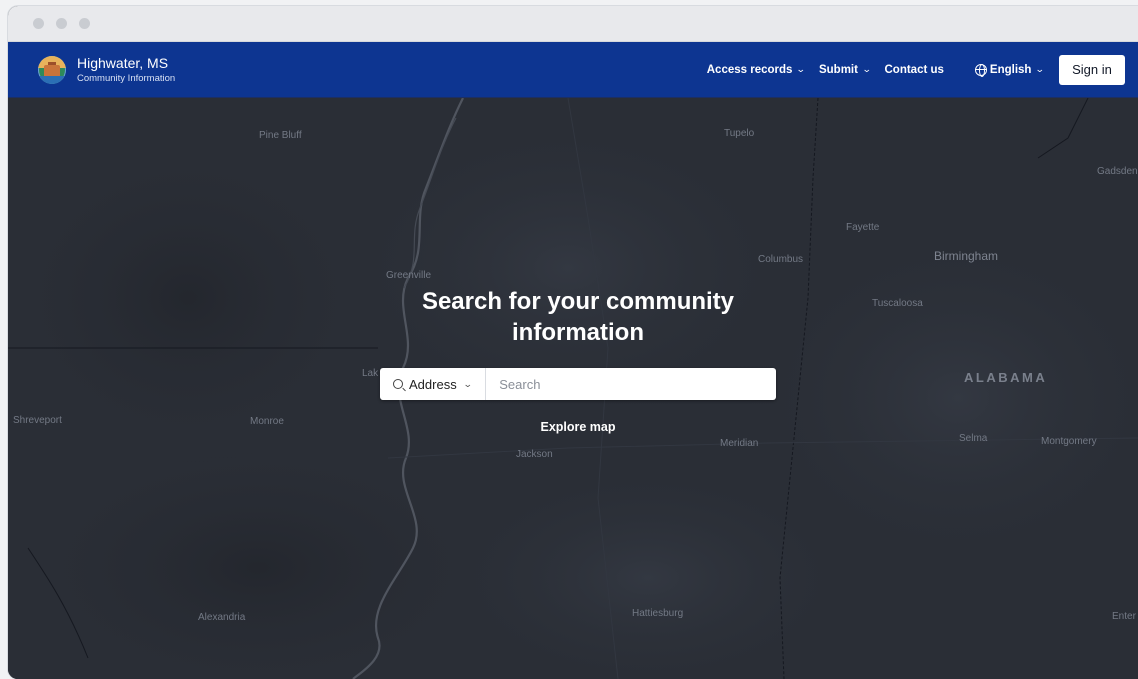 The height and width of the screenshot is (679, 1138). Describe the element at coordinates (222, 617) in the screenshot. I see `map-label-alexandria: Alexandria` at that location.